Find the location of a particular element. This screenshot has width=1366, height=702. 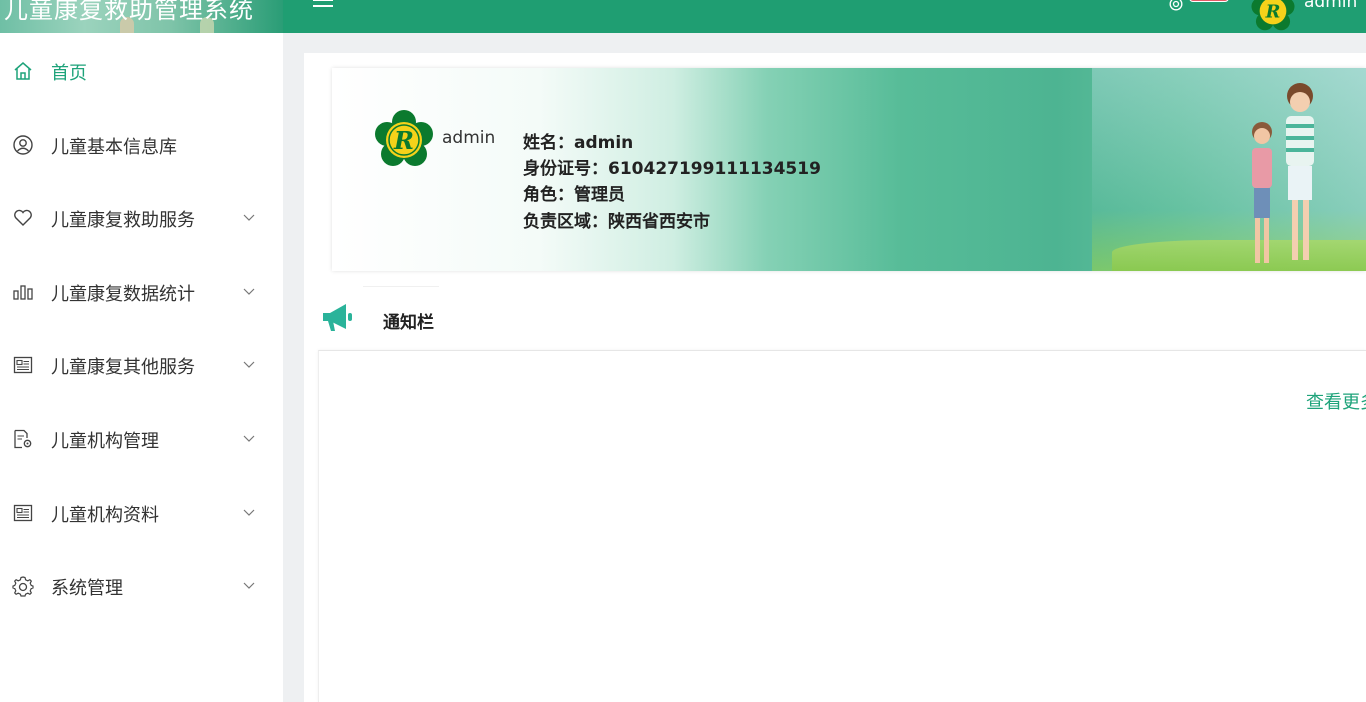

user-circle-icon is located at coordinates (23, 145).